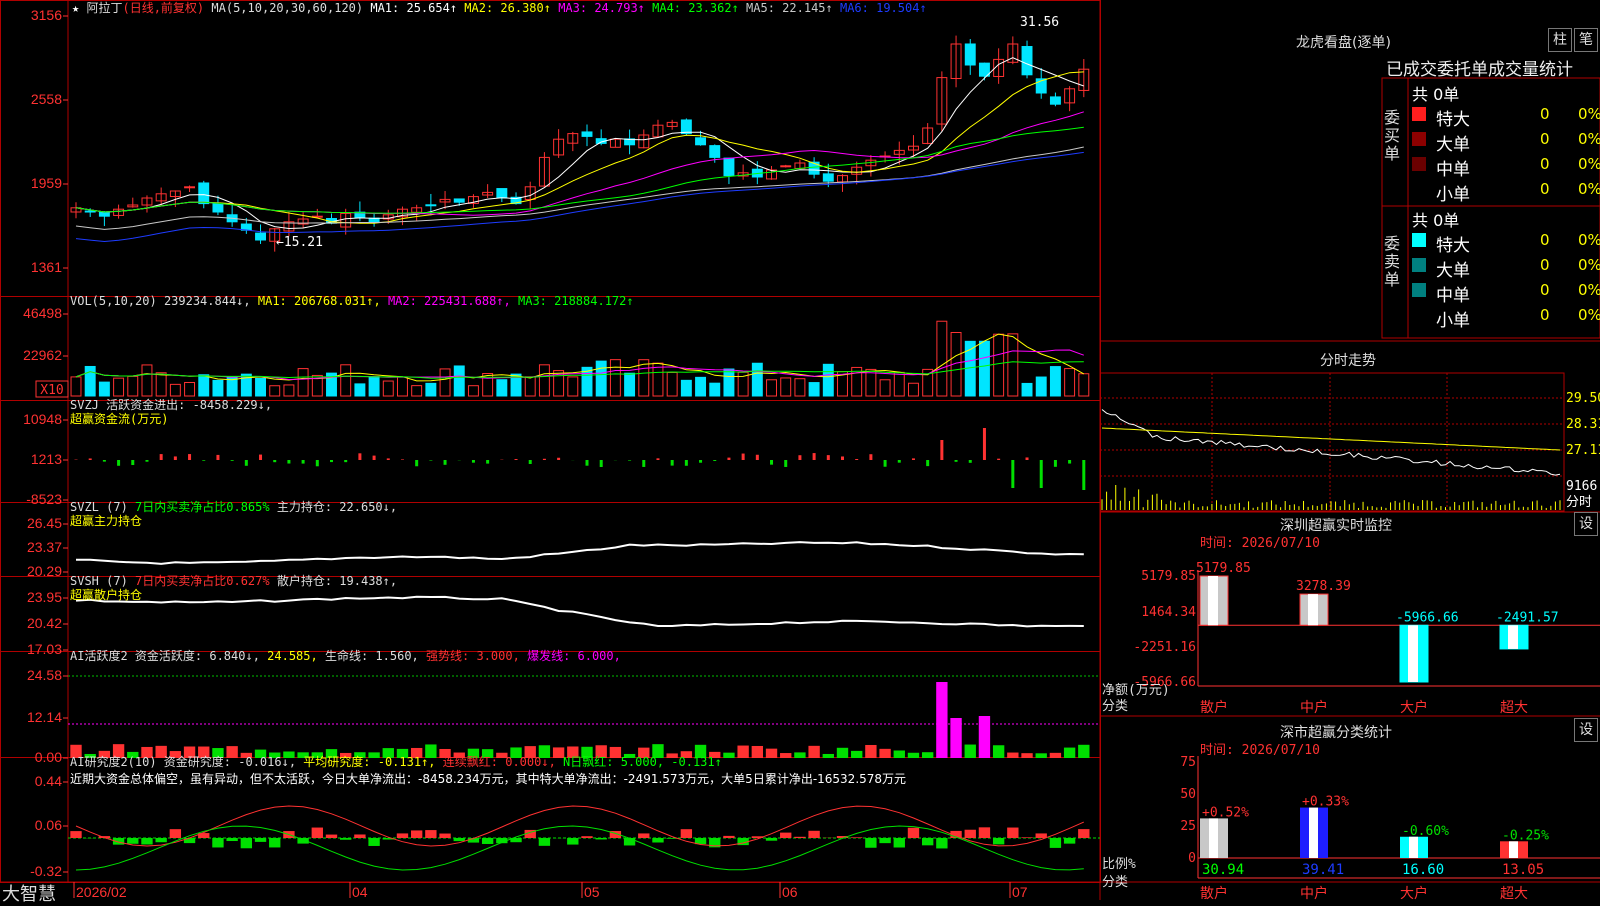 The image size is (1600, 906). Describe the element at coordinates (44, 547) in the screenshot. I see `svzl-tick: 23.37` at that location.